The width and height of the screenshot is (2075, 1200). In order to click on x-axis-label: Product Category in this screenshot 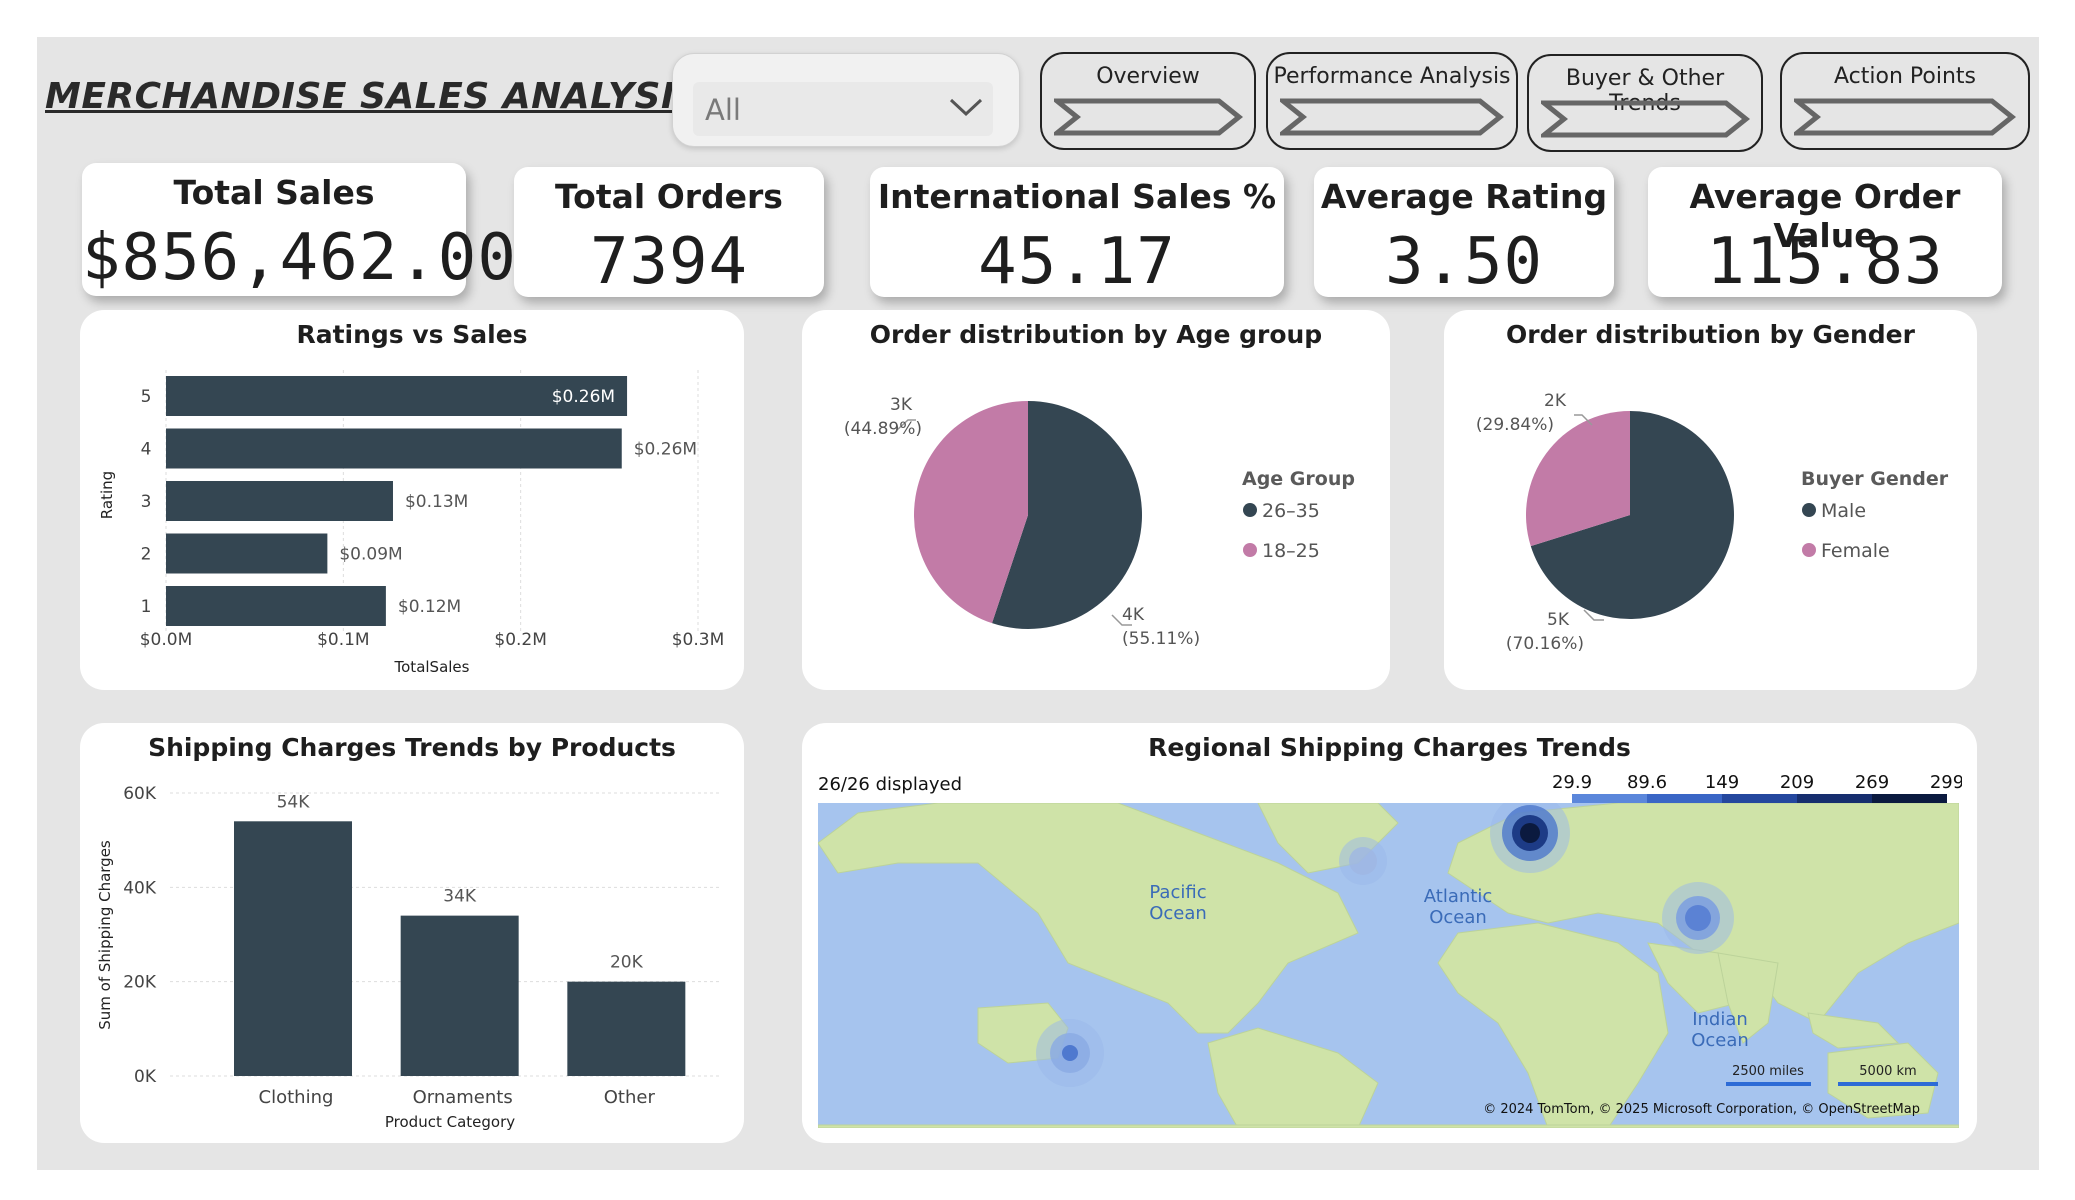, I will do `click(450, 1122)`.